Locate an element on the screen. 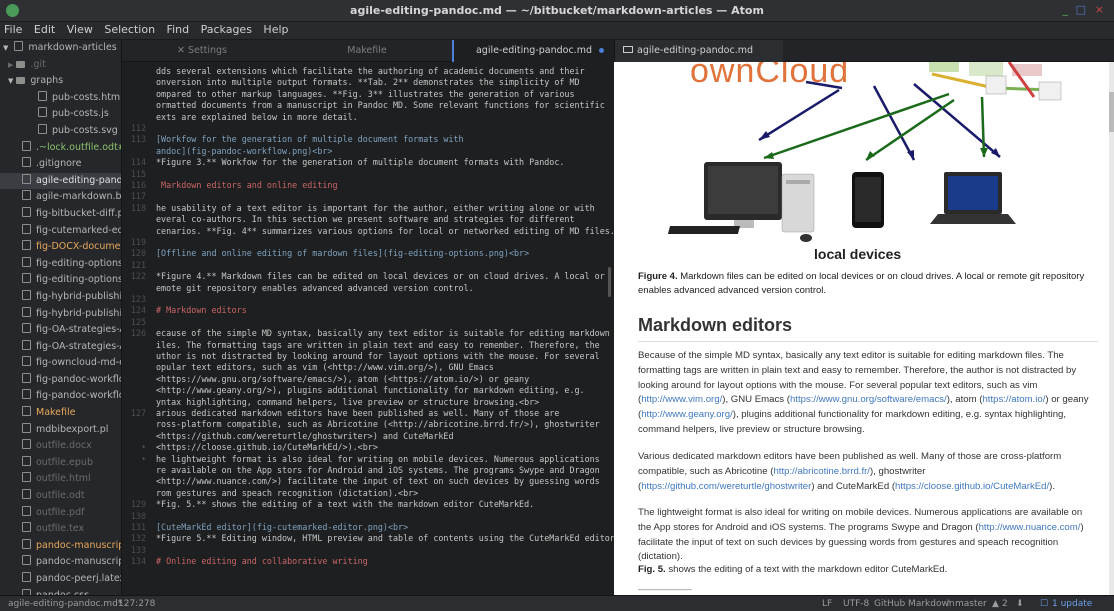 This screenshot has width=1114, height=611. link-cutemarked: https://cloose.github.io/CuteMarkEd/ is located at coordinates (972, 486).